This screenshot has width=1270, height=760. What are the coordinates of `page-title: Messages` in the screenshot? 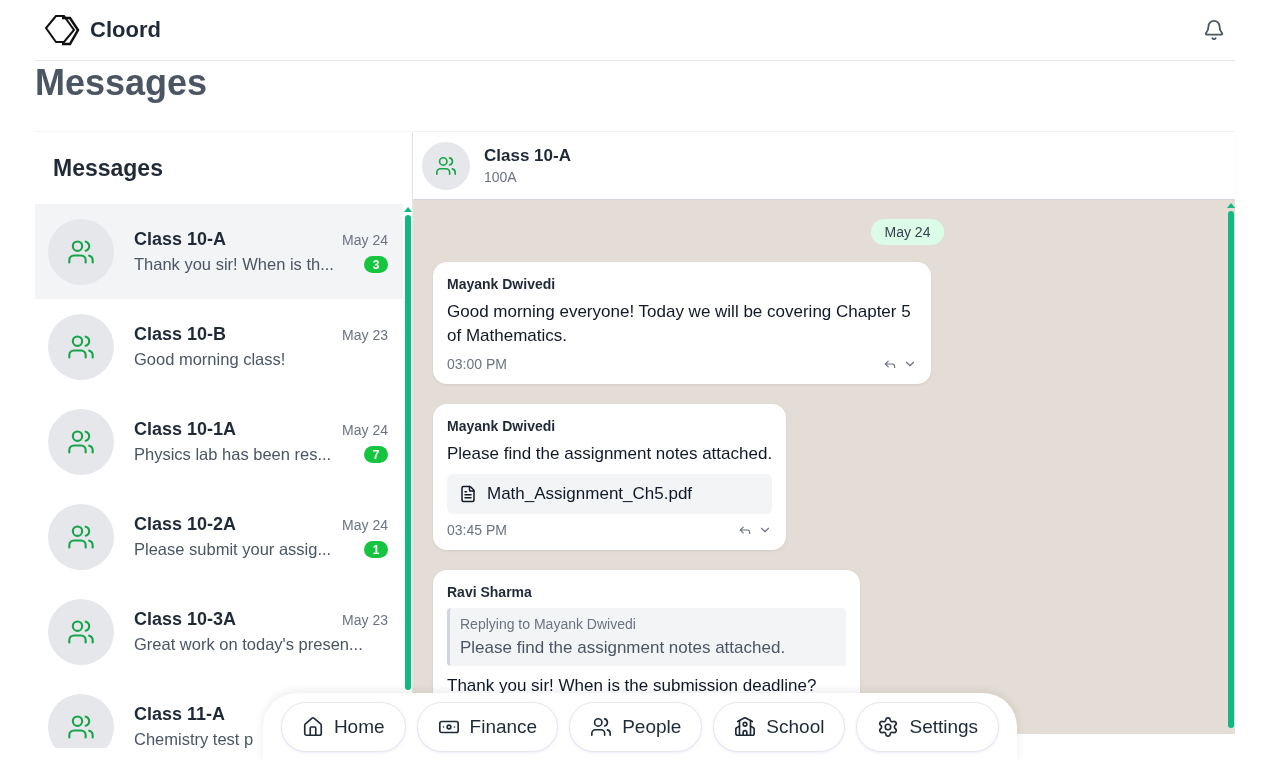 It's located at (122, 83).